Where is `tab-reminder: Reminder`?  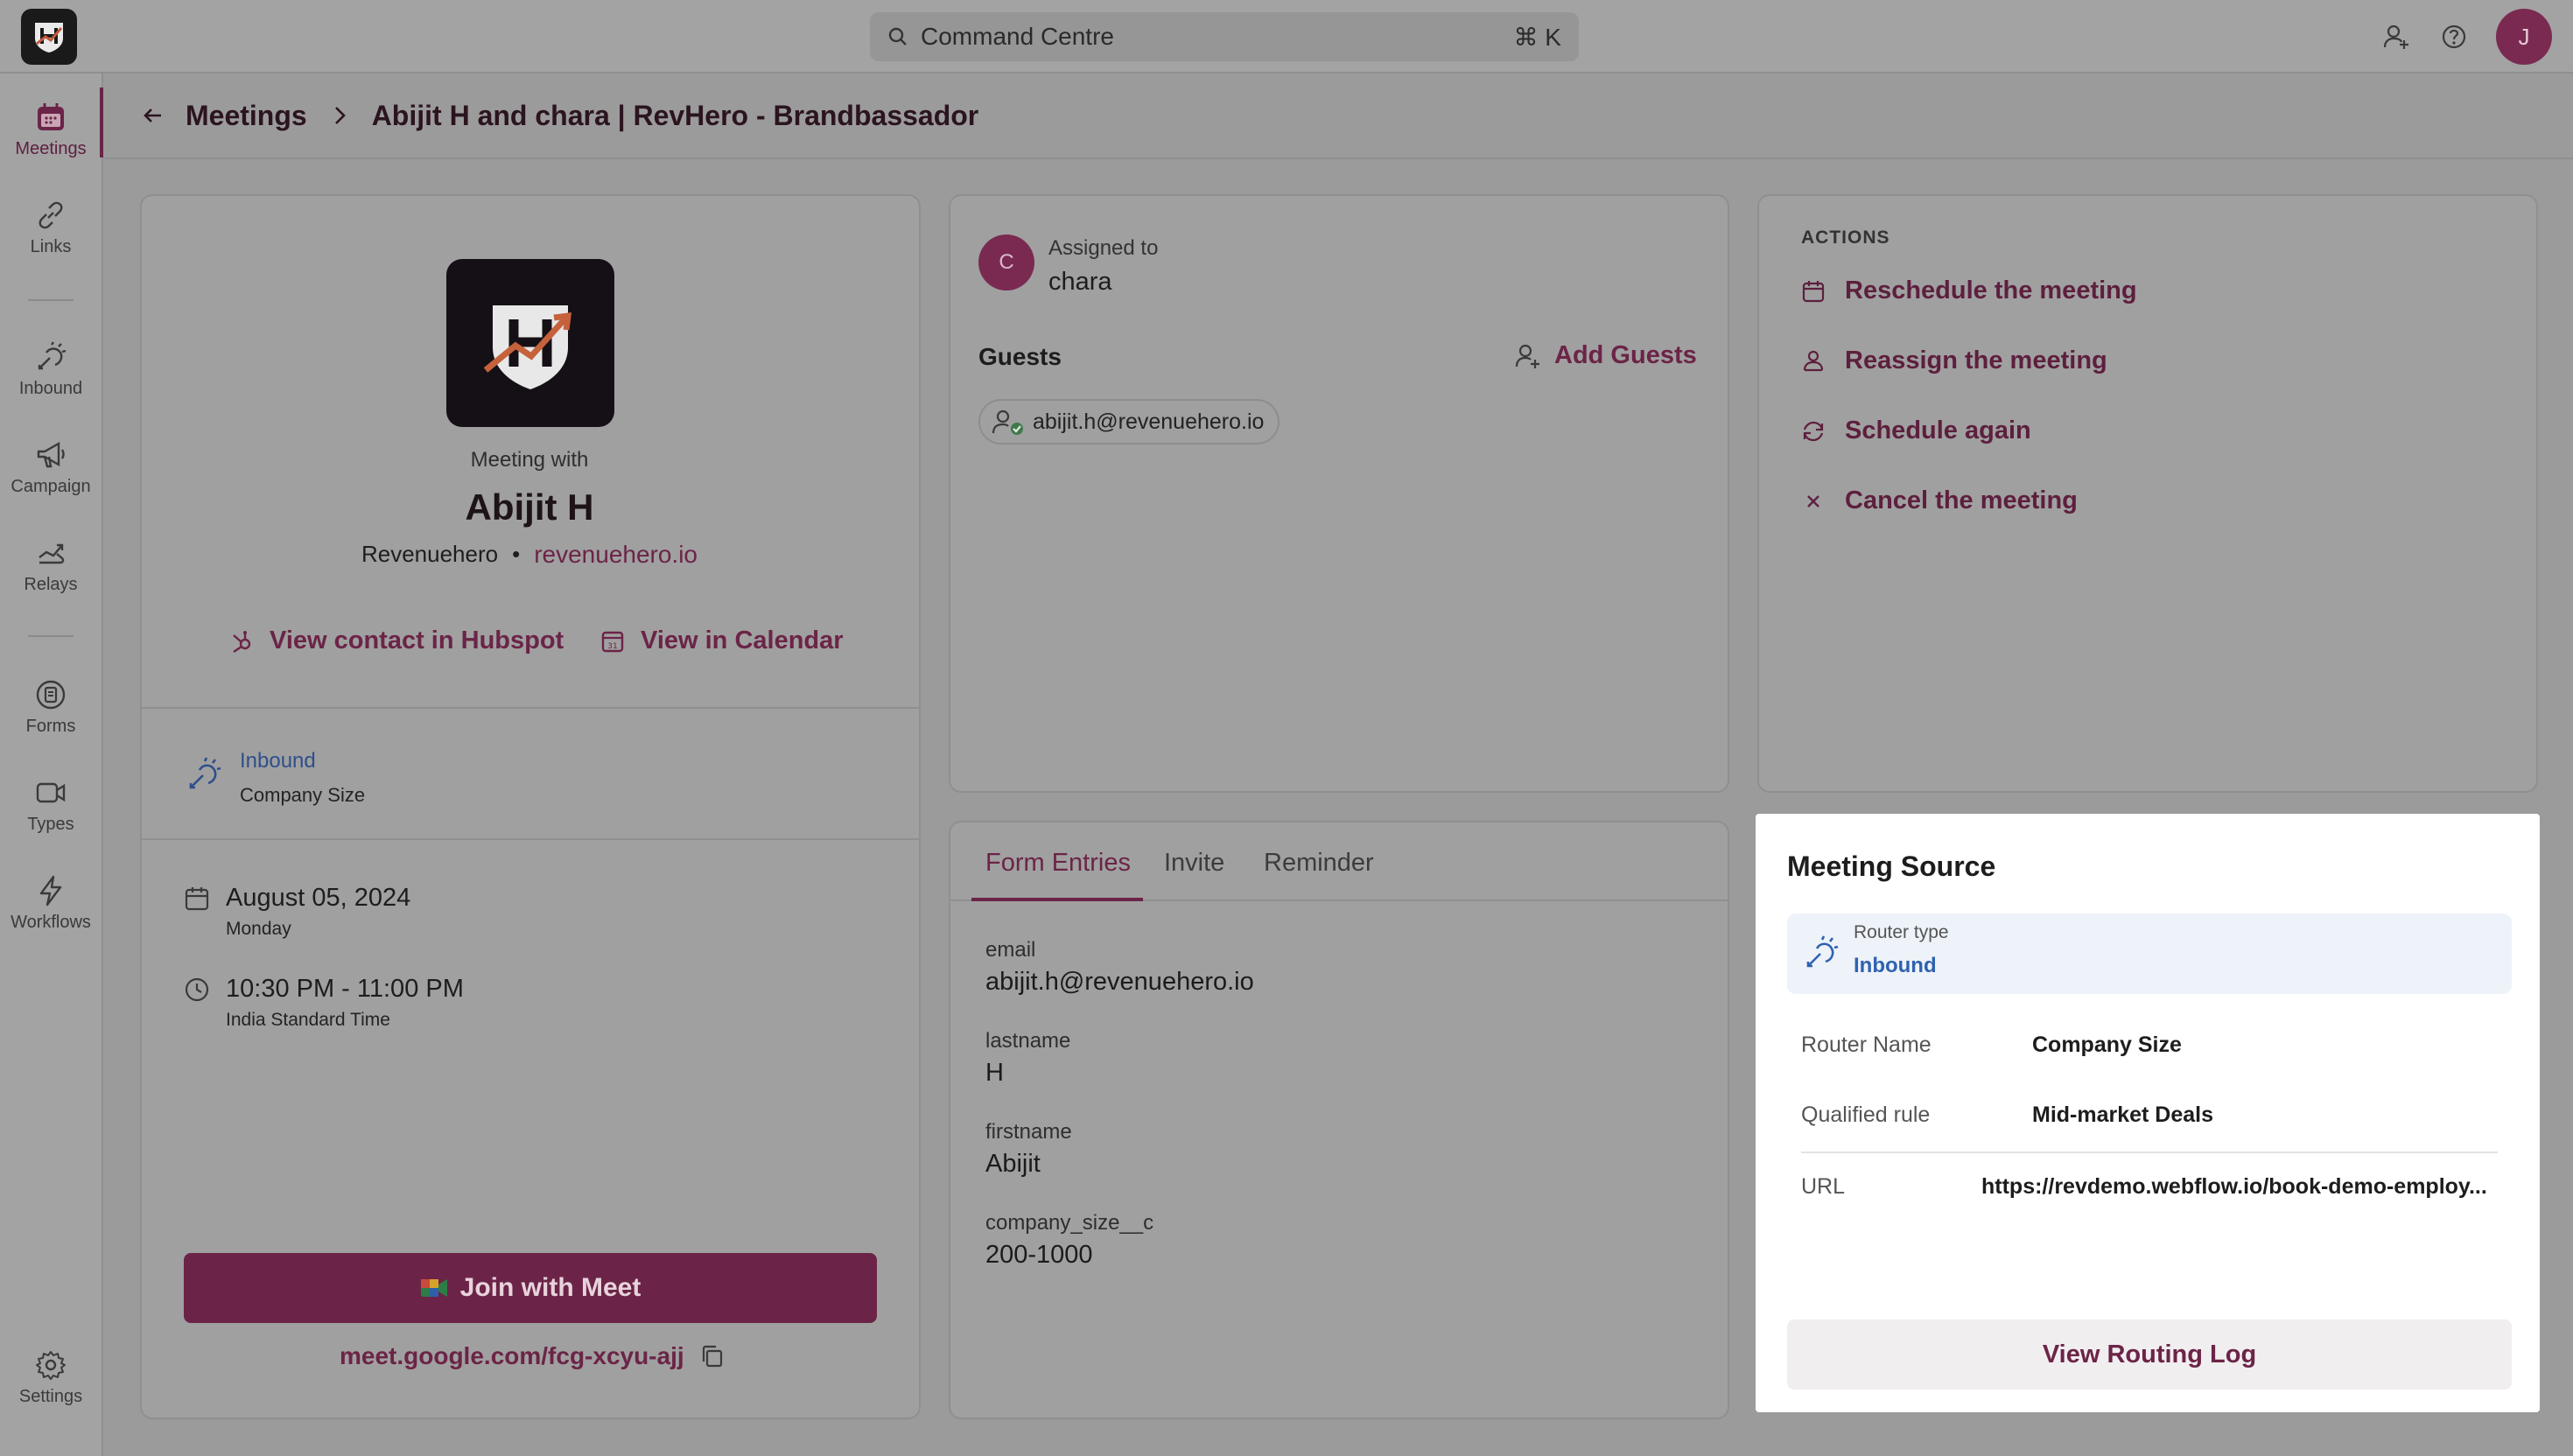
tab-reminder: Reminder is located at coordinates (1319, 863).